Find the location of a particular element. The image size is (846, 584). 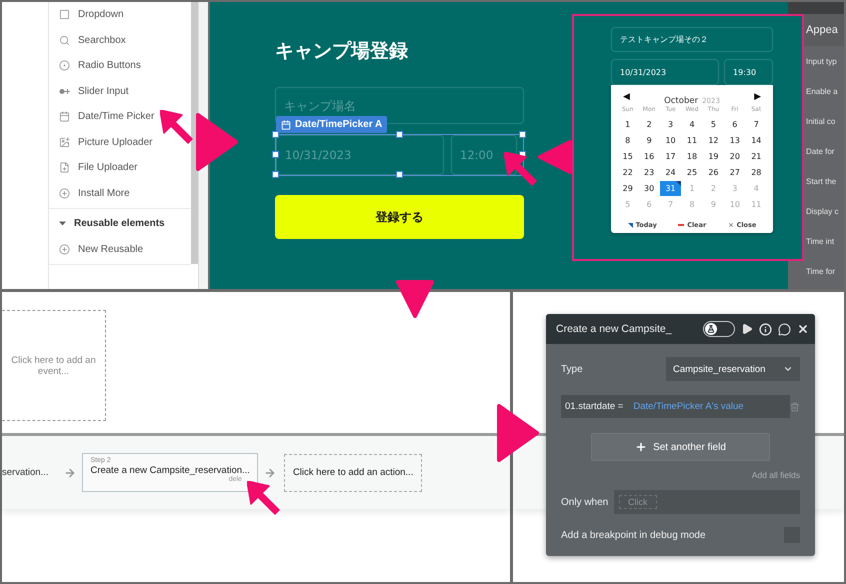

breakpoint-label: Add a breakpoint in debug mode is located at coordinates (633, 535).